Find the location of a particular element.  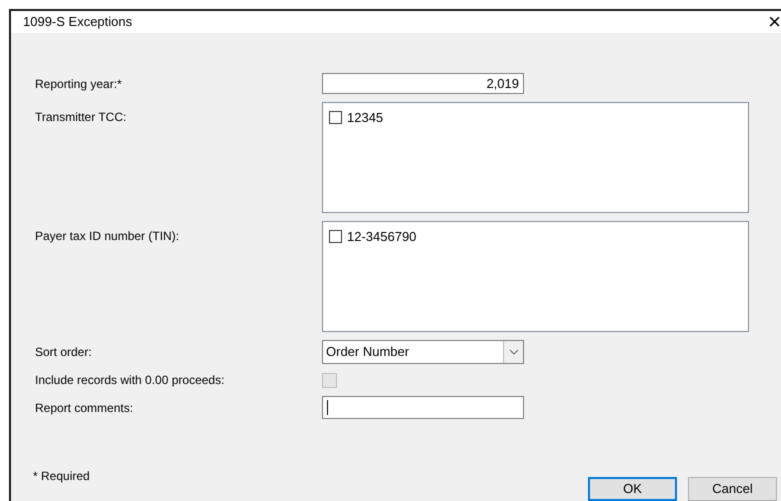

field-label: Sort order: is located at coordinates (64, 352).